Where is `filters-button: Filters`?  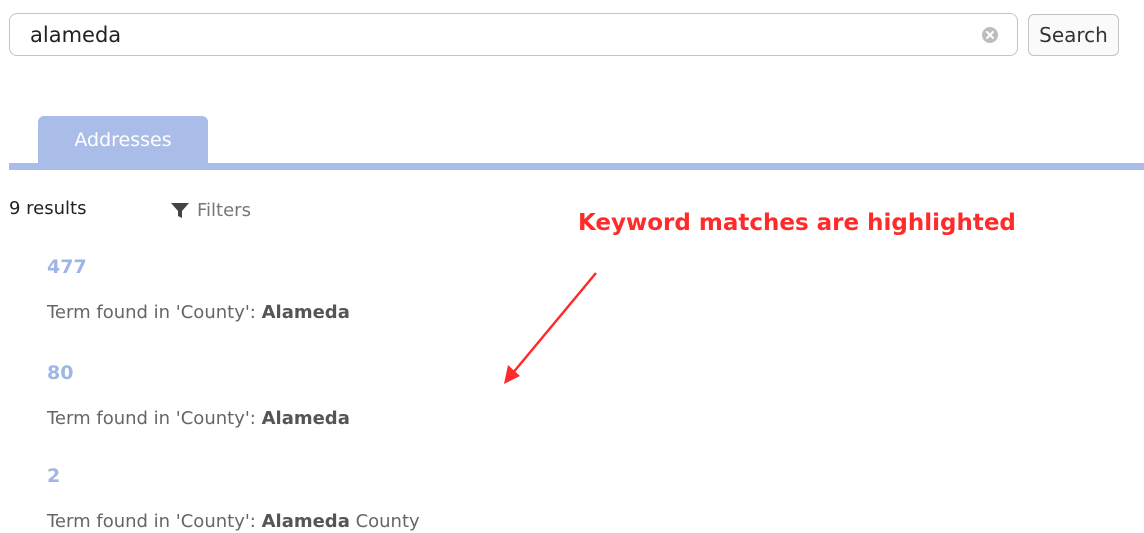 filters-button: Filters is located at coordinates (210, 210).